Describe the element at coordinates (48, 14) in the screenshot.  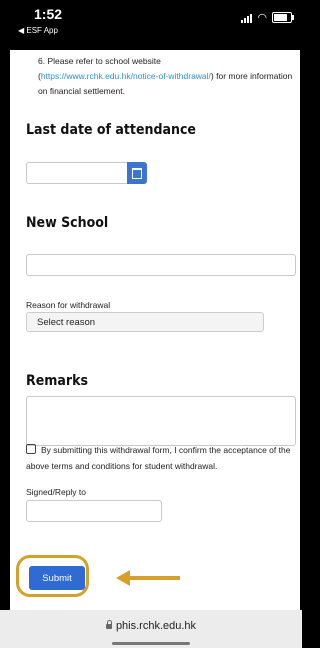
I see `clock: 1:52` at that location.